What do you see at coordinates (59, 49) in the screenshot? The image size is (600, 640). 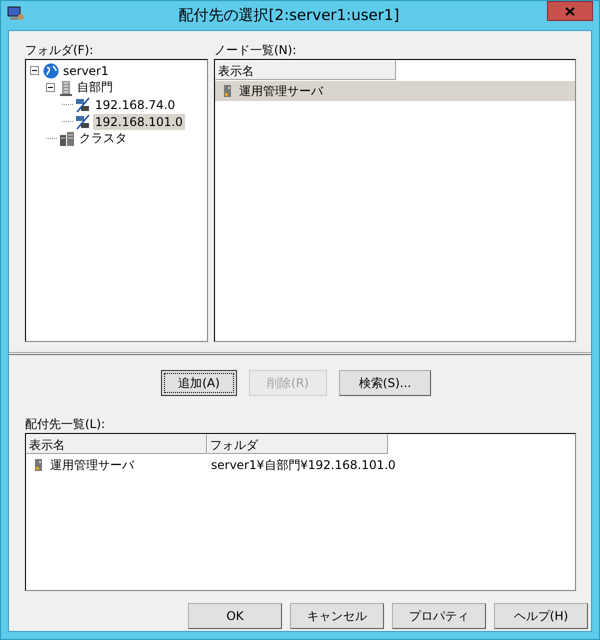 I see `folder-label: フォルダ(F):` at bounding box center [59, 49].